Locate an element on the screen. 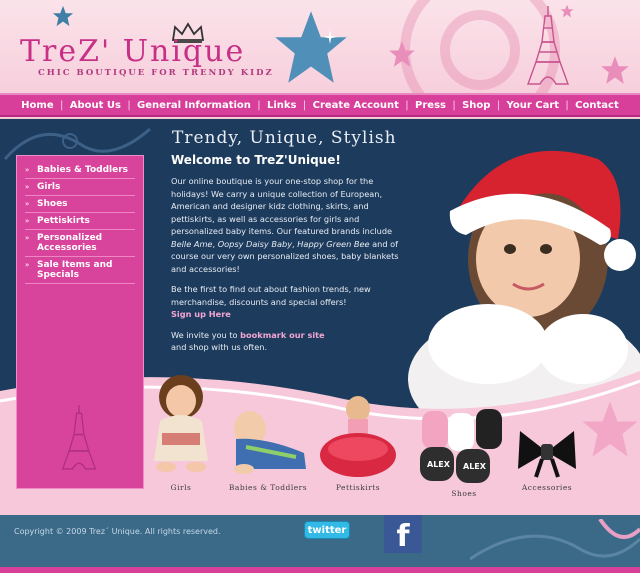 The image size is (640, 573). brand-happy-green-bee: Happy Green Bee is located at coordinates (333, 243).